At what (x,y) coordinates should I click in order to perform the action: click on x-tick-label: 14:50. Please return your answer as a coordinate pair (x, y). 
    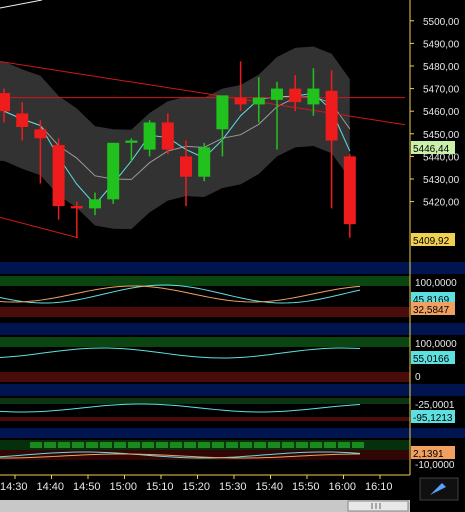
    Looking at the image, I should click on (87, 487).